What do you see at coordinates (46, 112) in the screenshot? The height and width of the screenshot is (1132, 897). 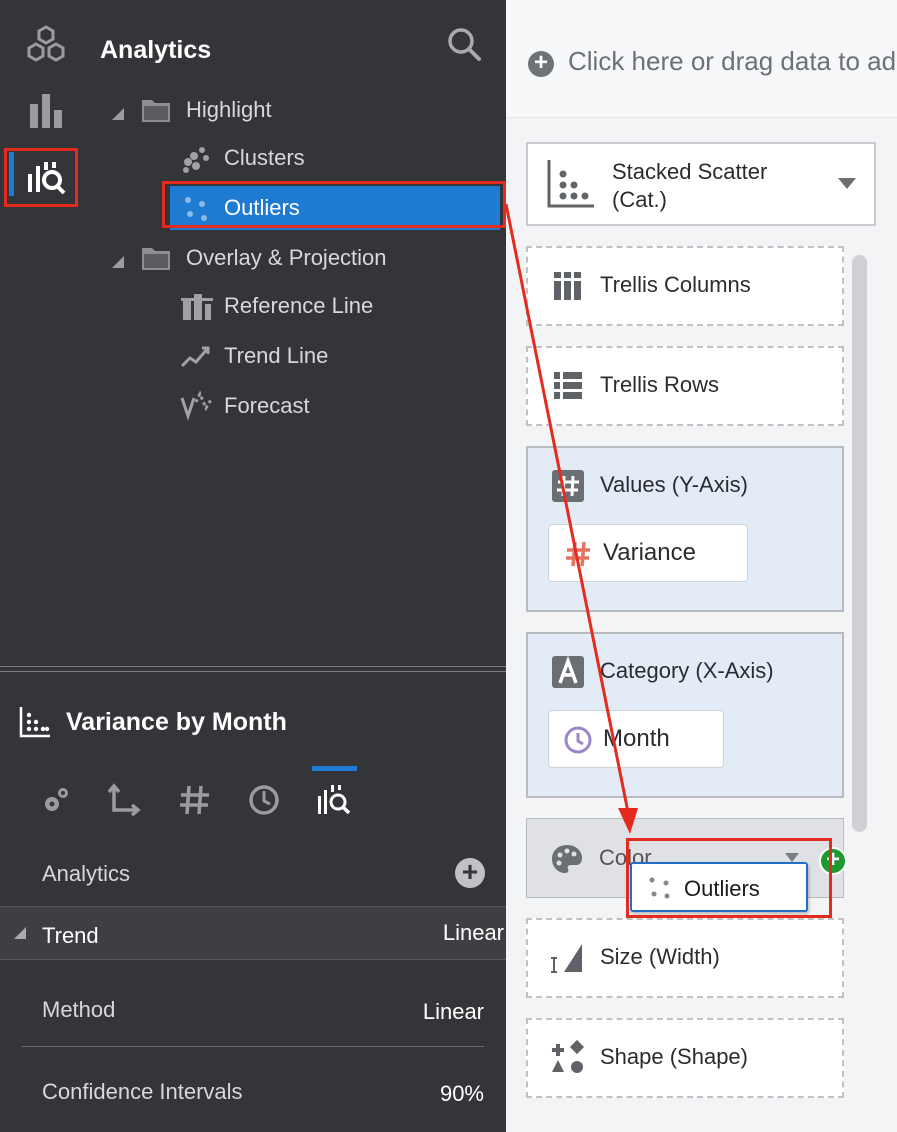 I see `visualizations-icon` at bounding box center [46, 112].